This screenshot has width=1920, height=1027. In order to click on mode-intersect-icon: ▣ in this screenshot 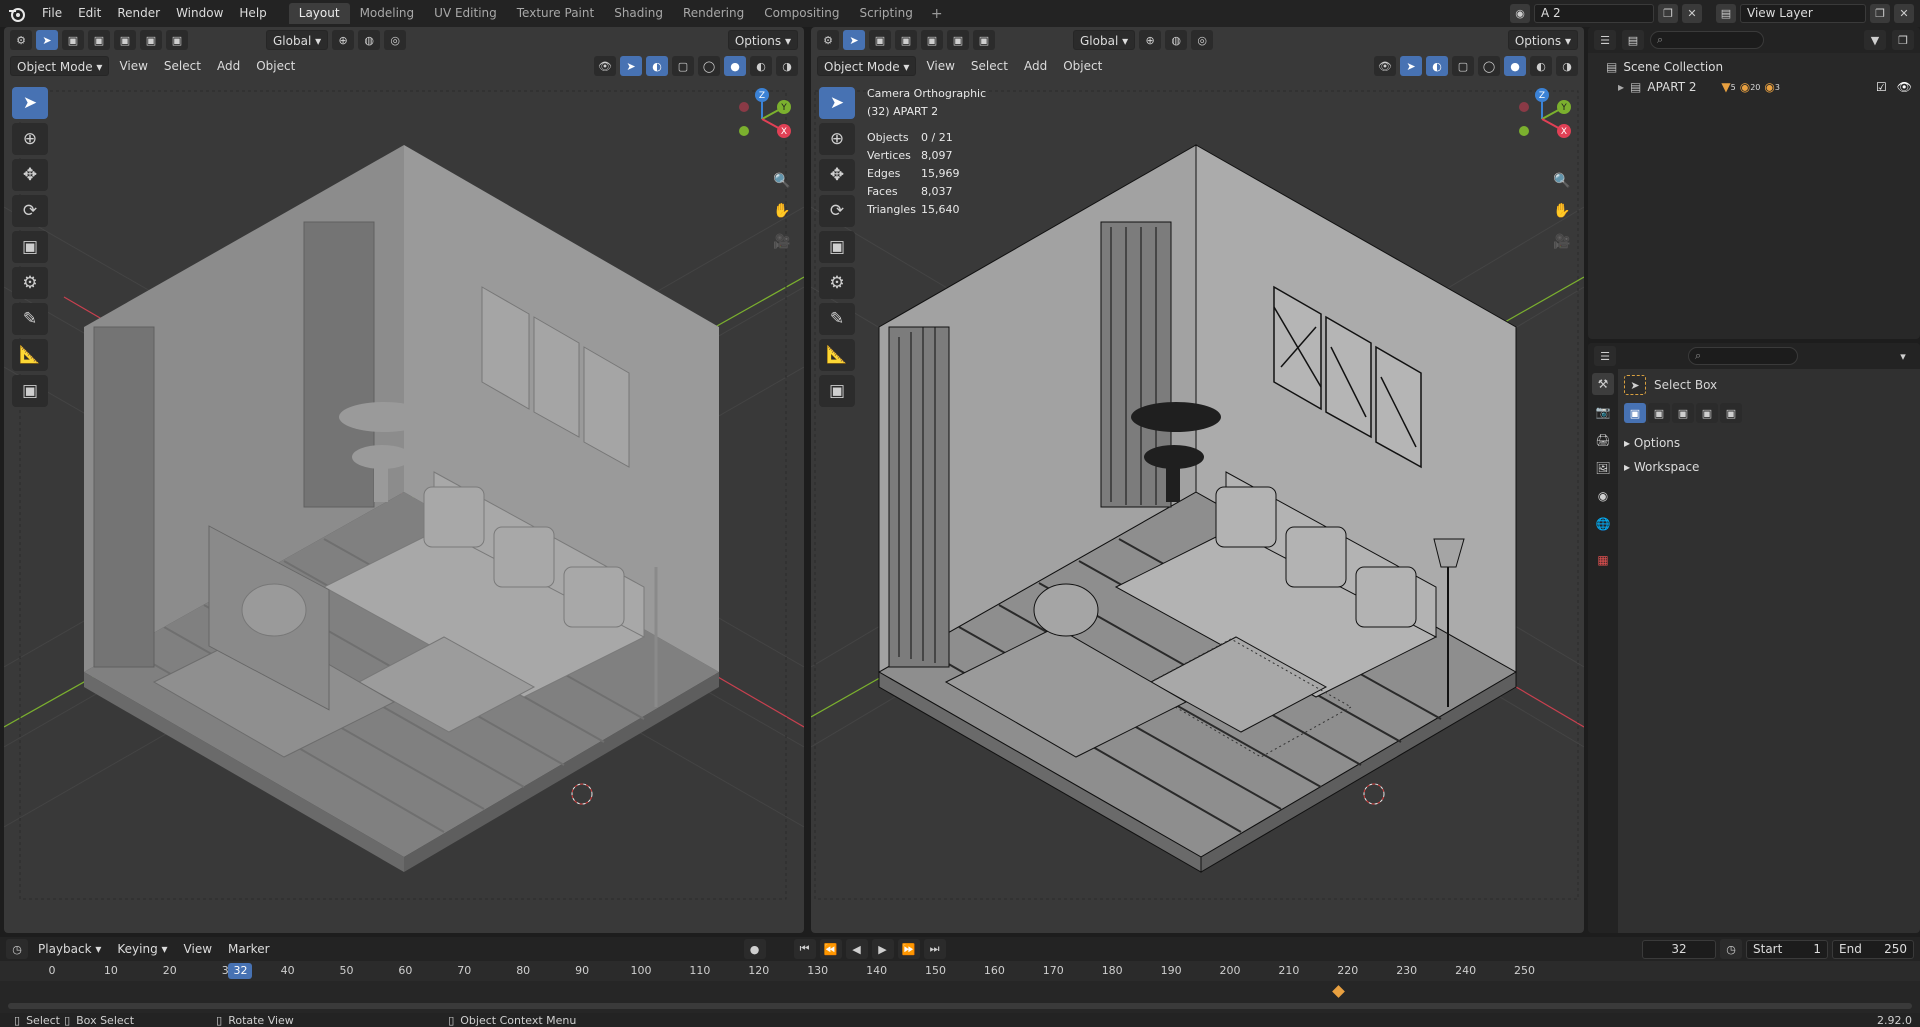, I will do `click(1731, 413)`.